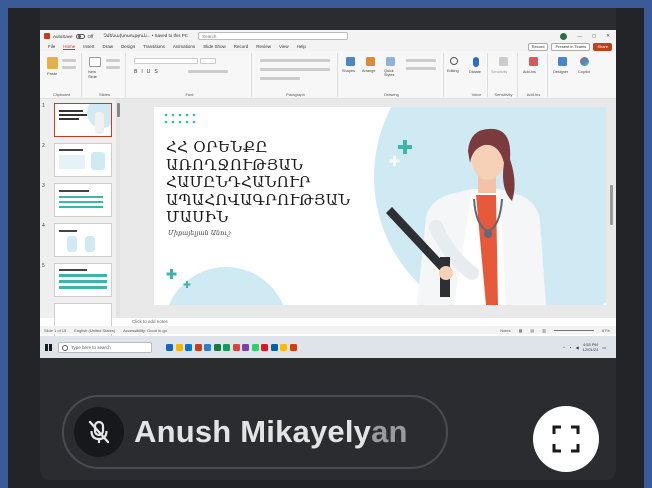 This screenshot has width=652, height=488. I want to click on copilot-icon, so click(584, 61).